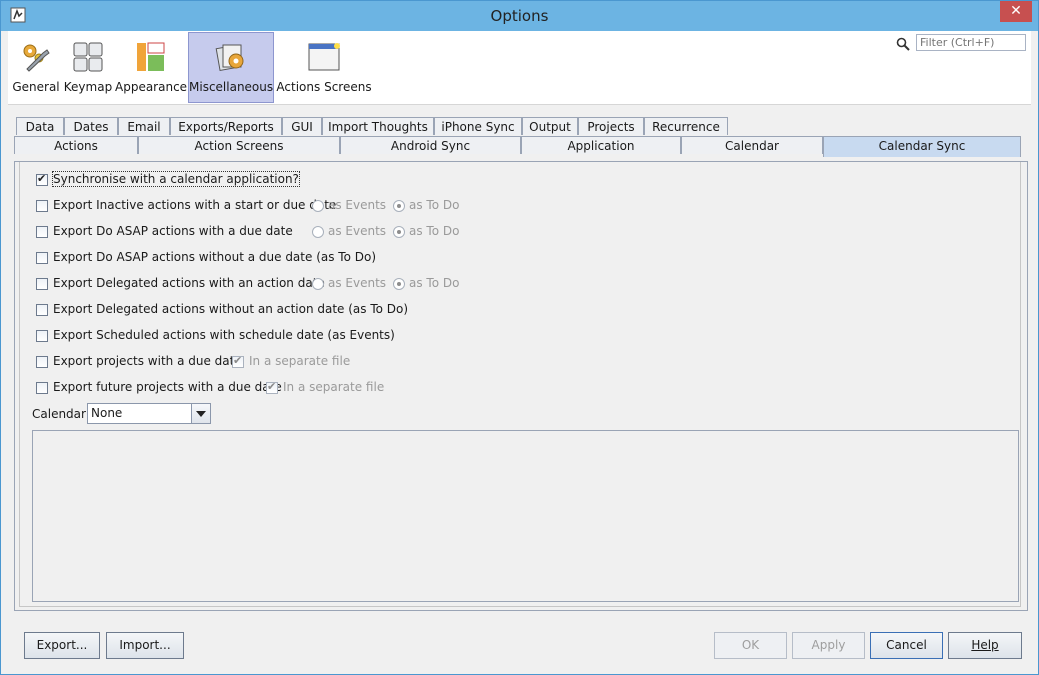  I want to click on option-label: Export projects with a due date, so click(147, 361).